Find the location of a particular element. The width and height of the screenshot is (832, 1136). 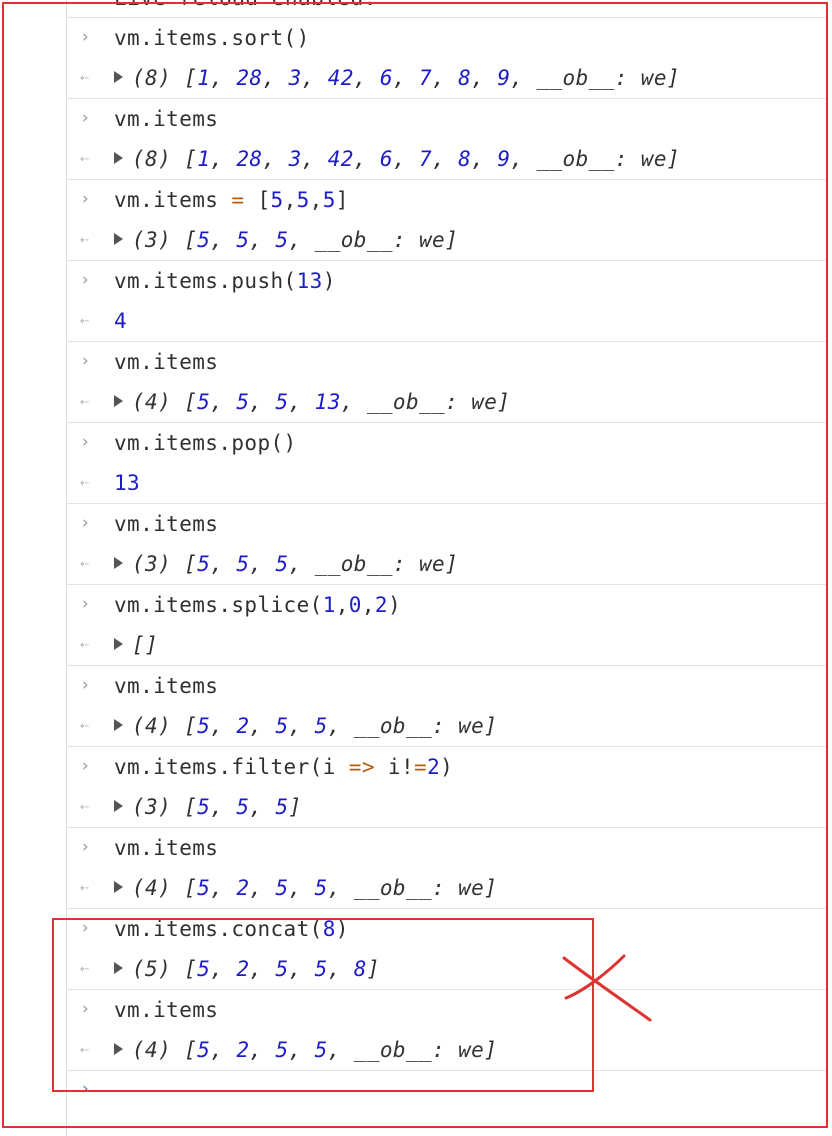

array-element: 42 is located at coordinates (340, 159).